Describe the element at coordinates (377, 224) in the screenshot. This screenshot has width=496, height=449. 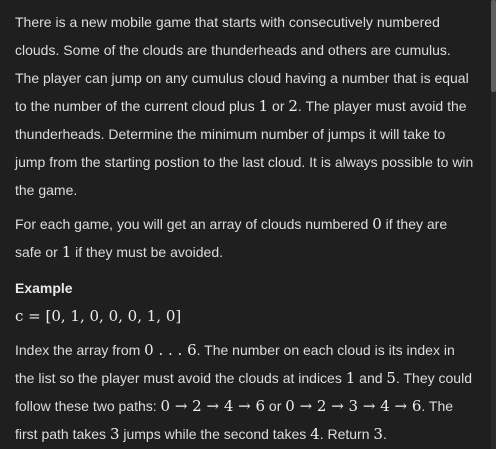
I see `math-zero: 0` at that location.